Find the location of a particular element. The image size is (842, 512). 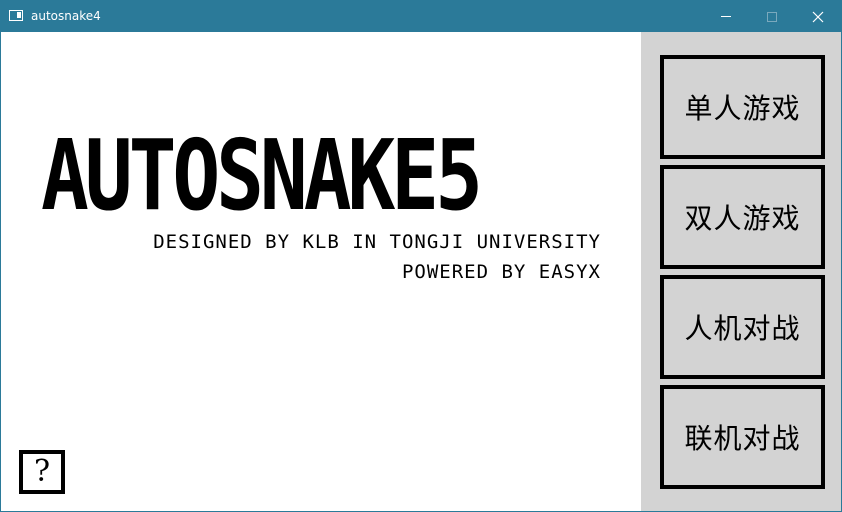

close-button is located at coordinates (818, 16).